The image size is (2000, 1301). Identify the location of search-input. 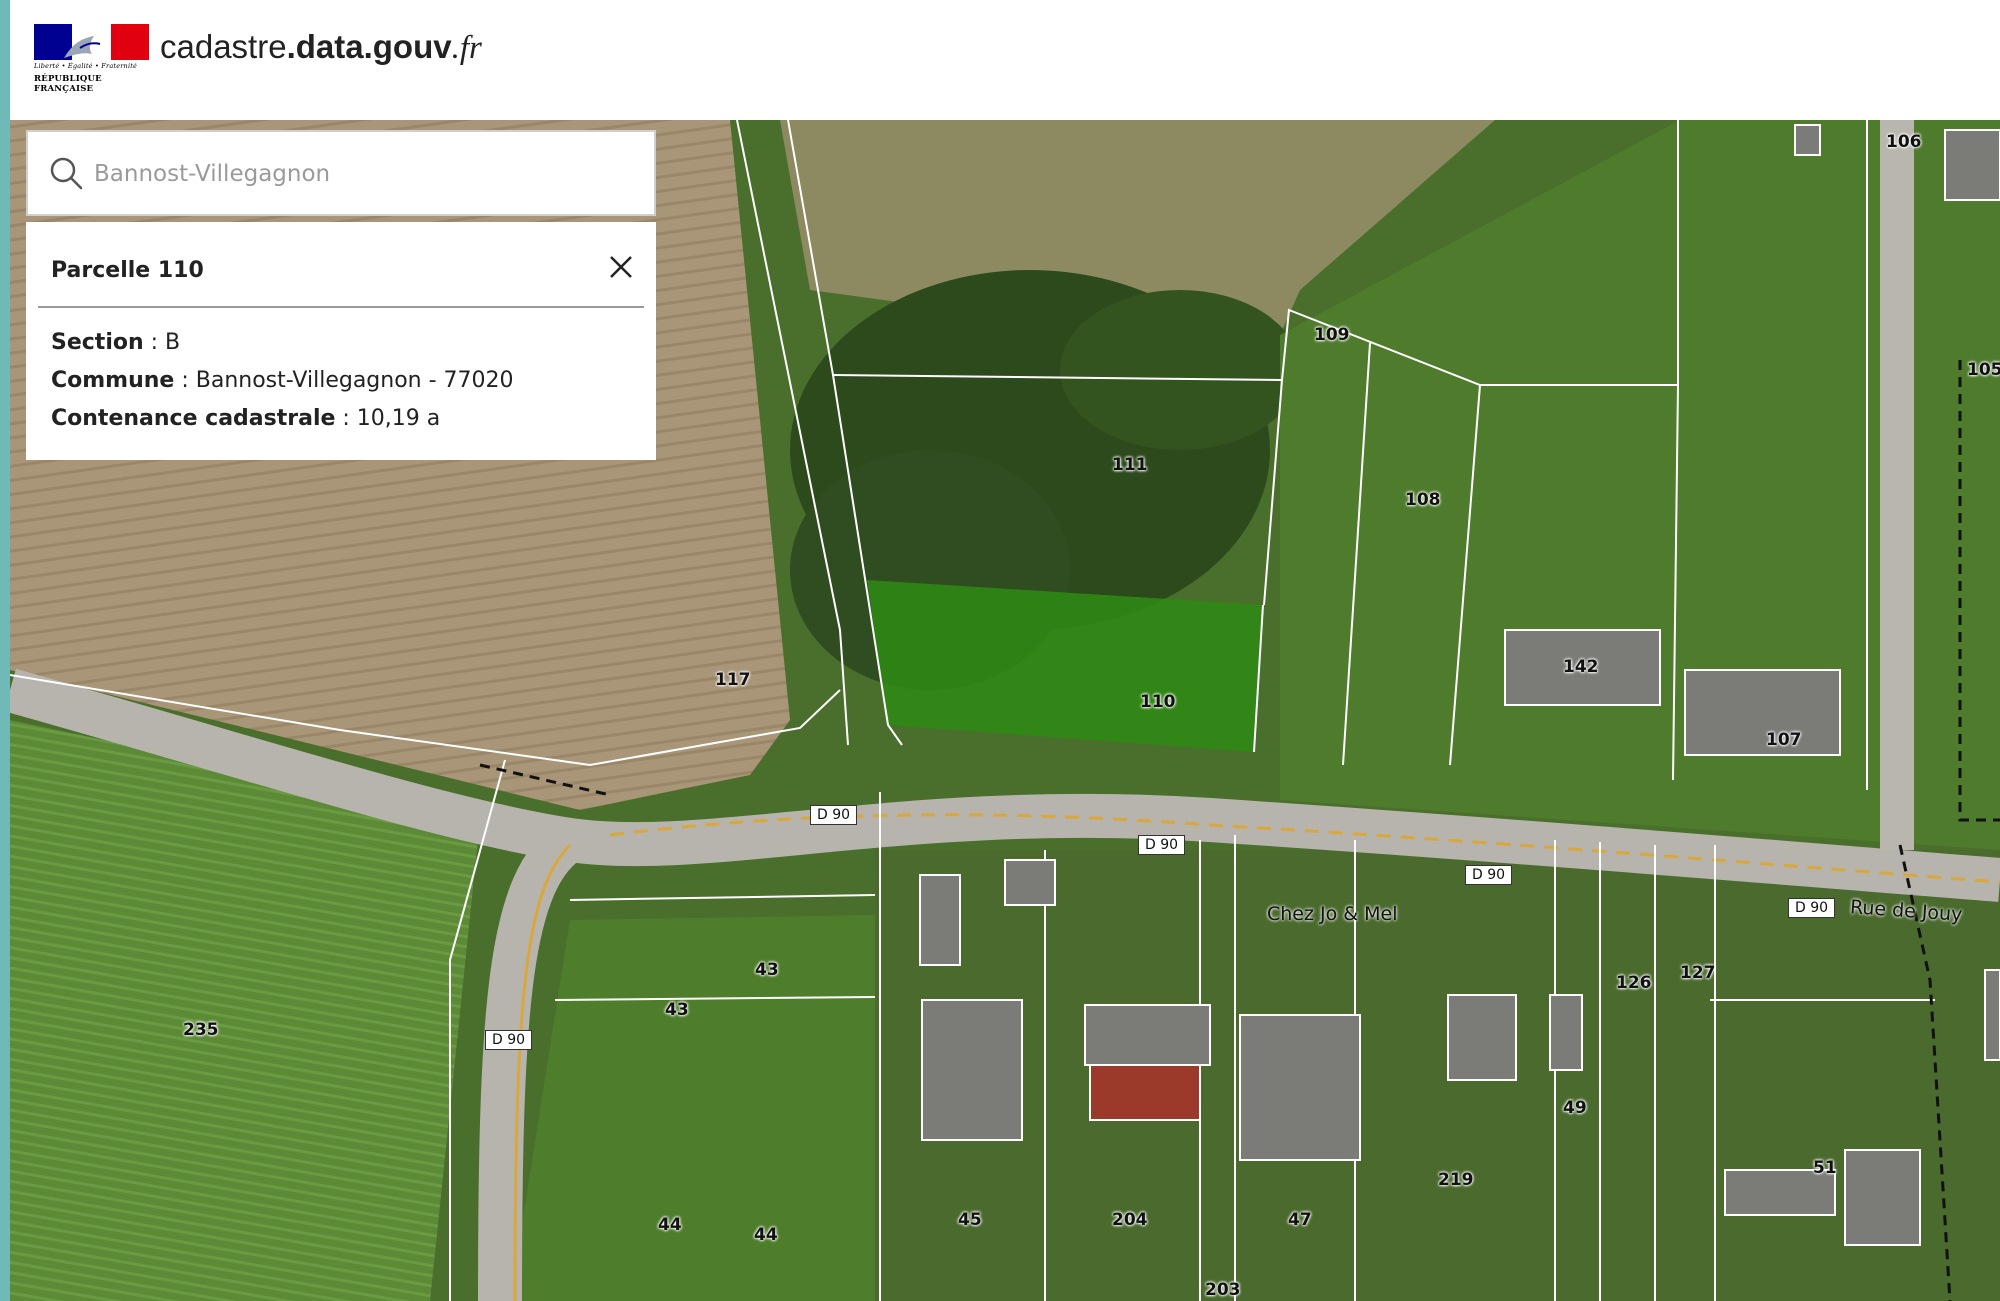
(364, 174).